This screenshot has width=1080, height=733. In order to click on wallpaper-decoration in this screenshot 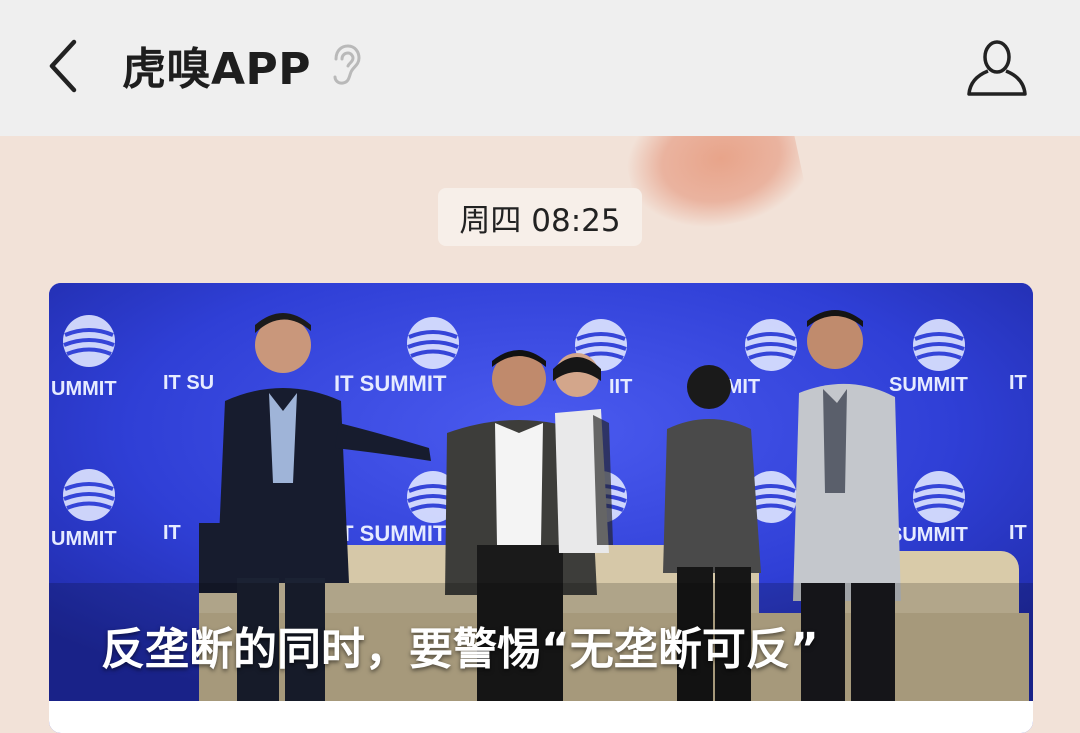, I will do `click(715, 189)`.